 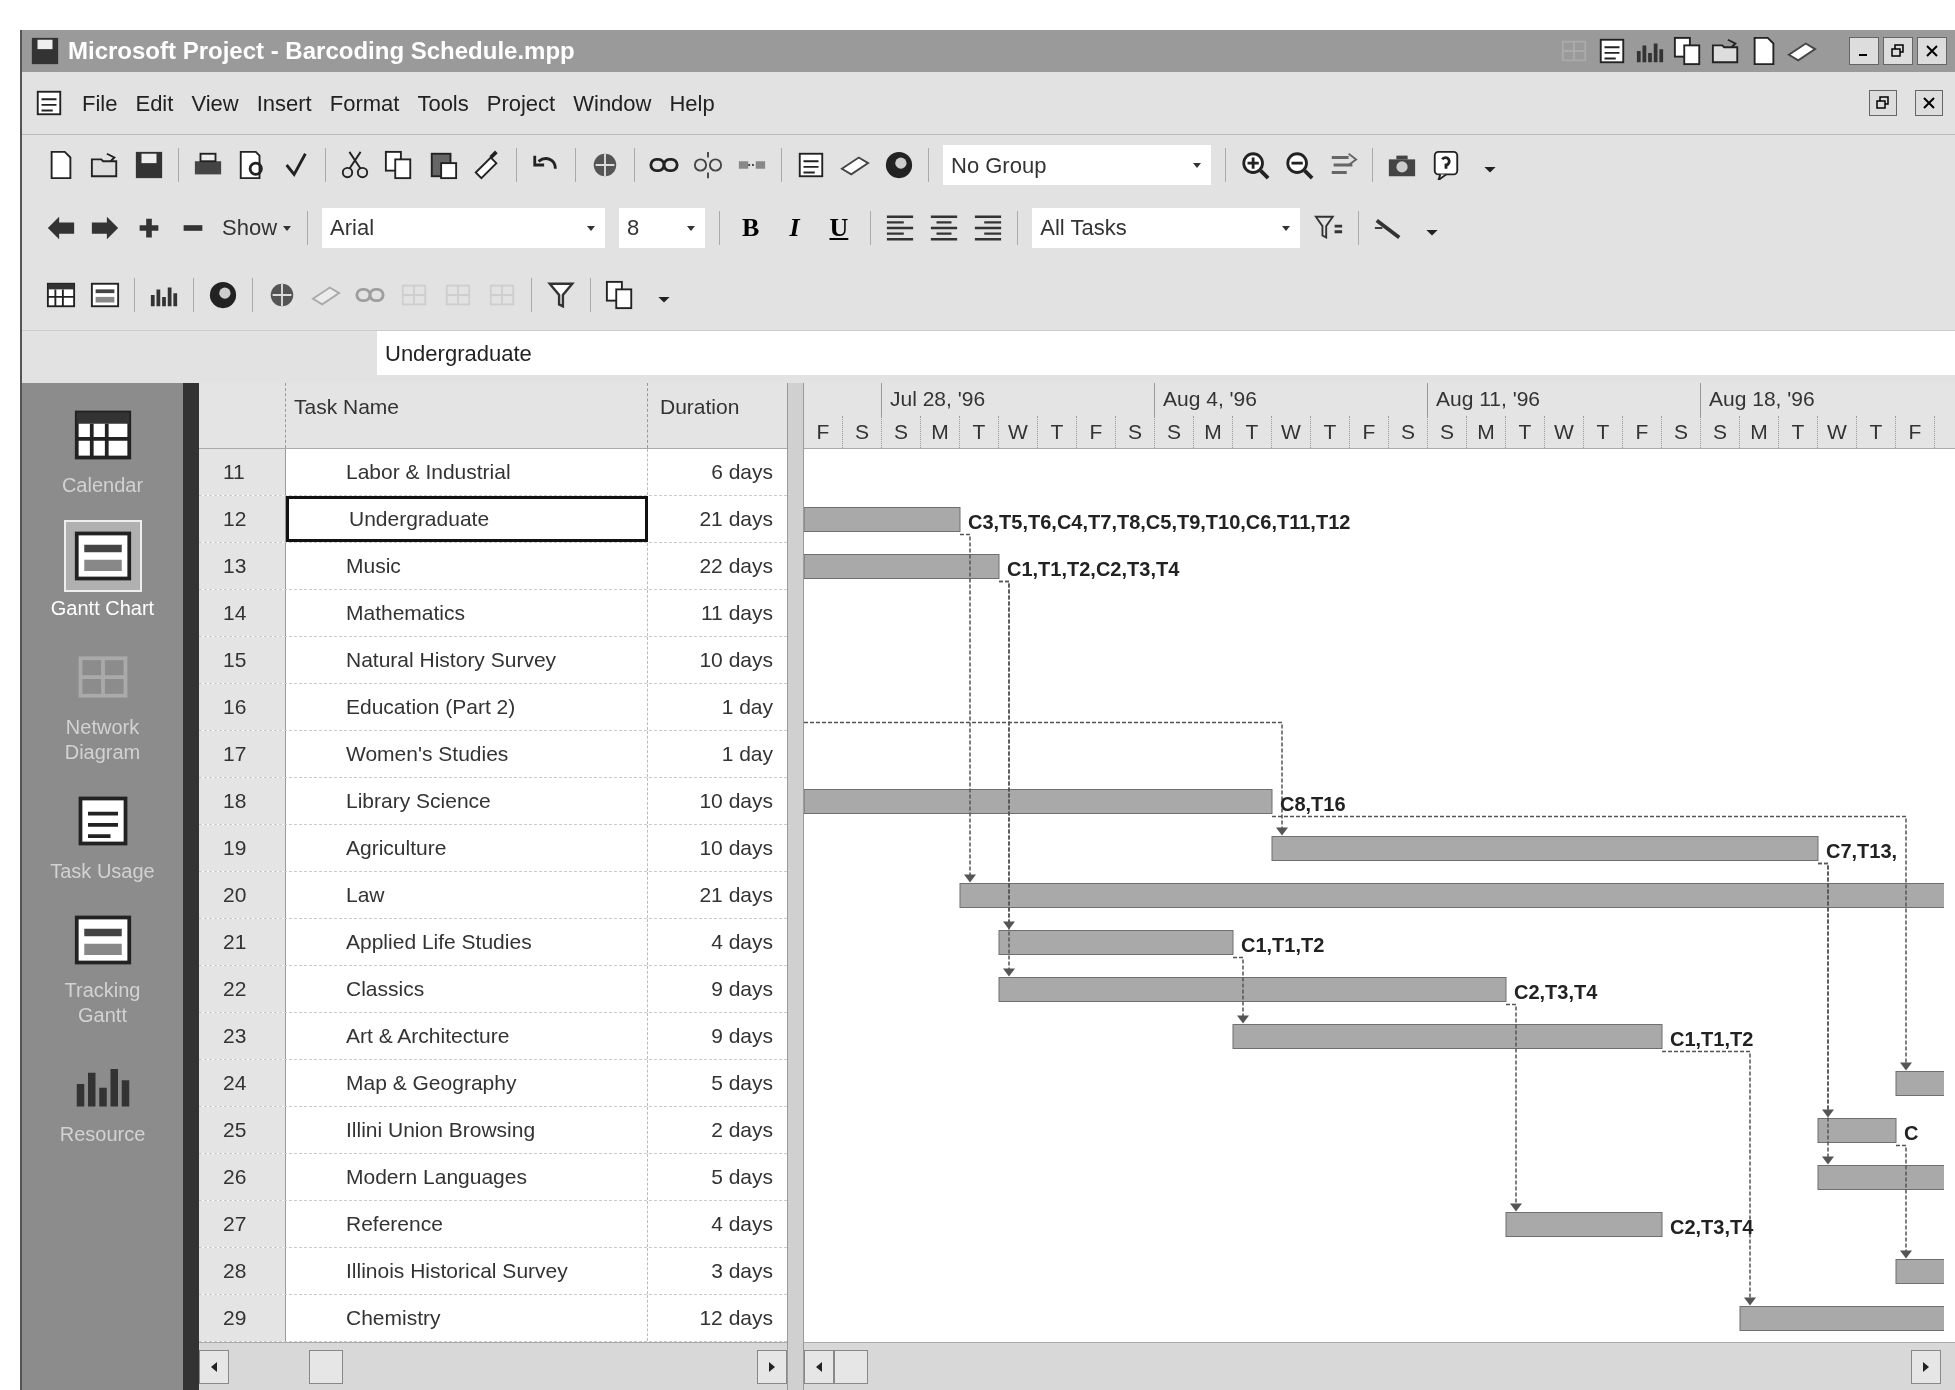 What do you see at coordinates (467, 660) in the screenshot?
I see `table-cell: Natural History Survey` at bounding box center [467, 660].